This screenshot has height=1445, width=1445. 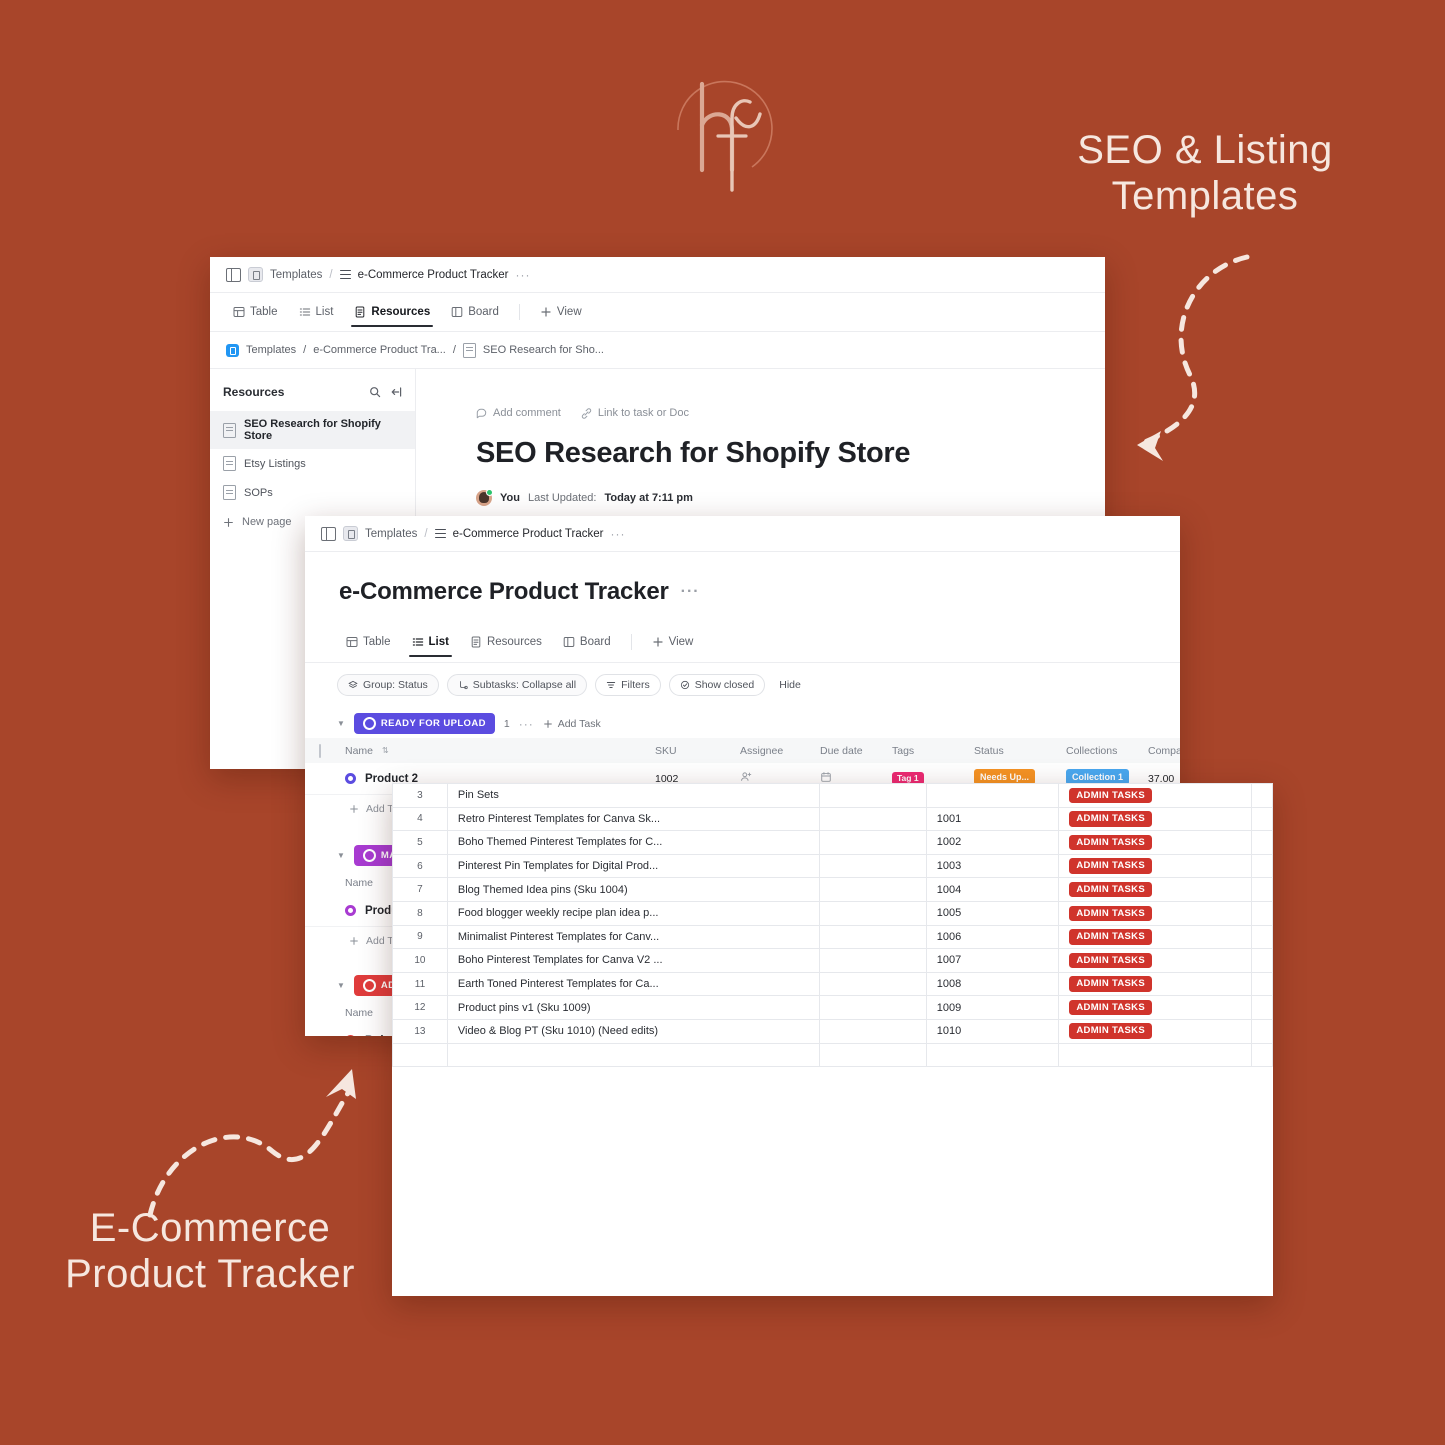 I want to click on status-dot-icon, so click(x=350, y=910).